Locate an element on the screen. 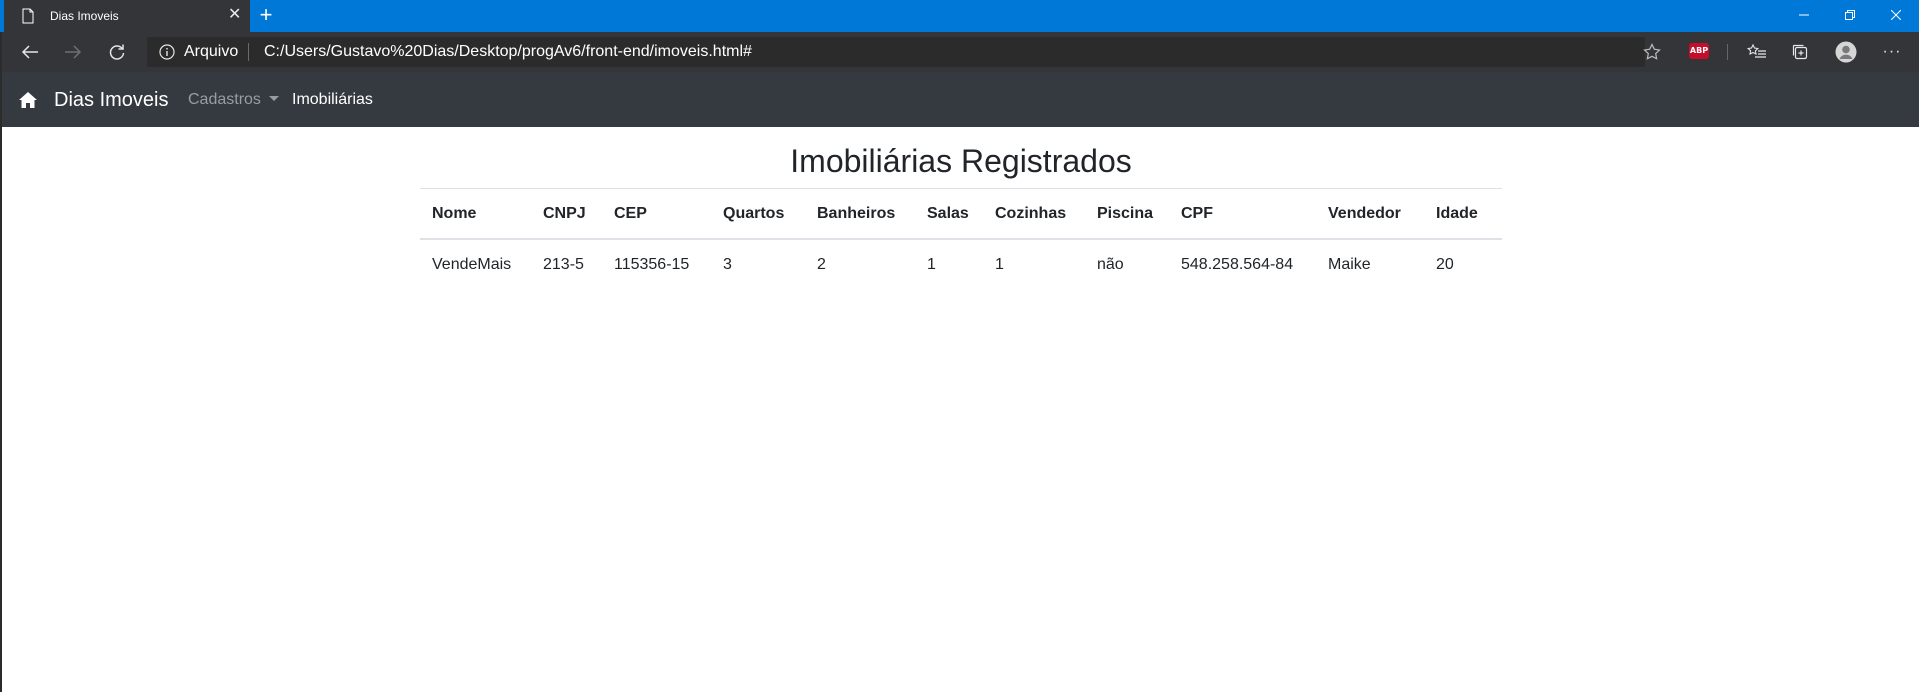 The width and height of the screenshot is (1919, 692). page-icon is located at coordinates (28, 16).